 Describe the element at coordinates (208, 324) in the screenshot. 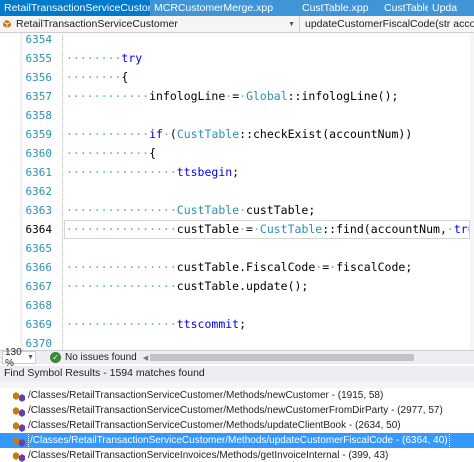

I see `code-token: ttscommit` at that location.